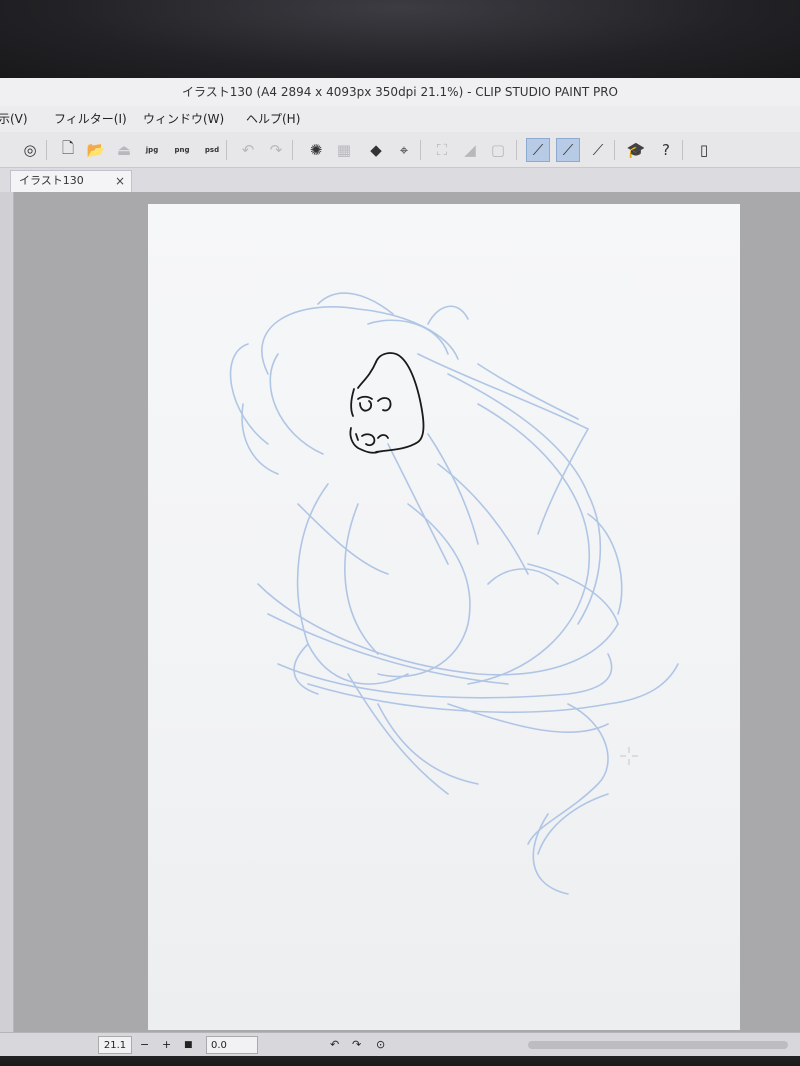  I want to click on learn-icon-glyph: 🎓, so click(636, 150).